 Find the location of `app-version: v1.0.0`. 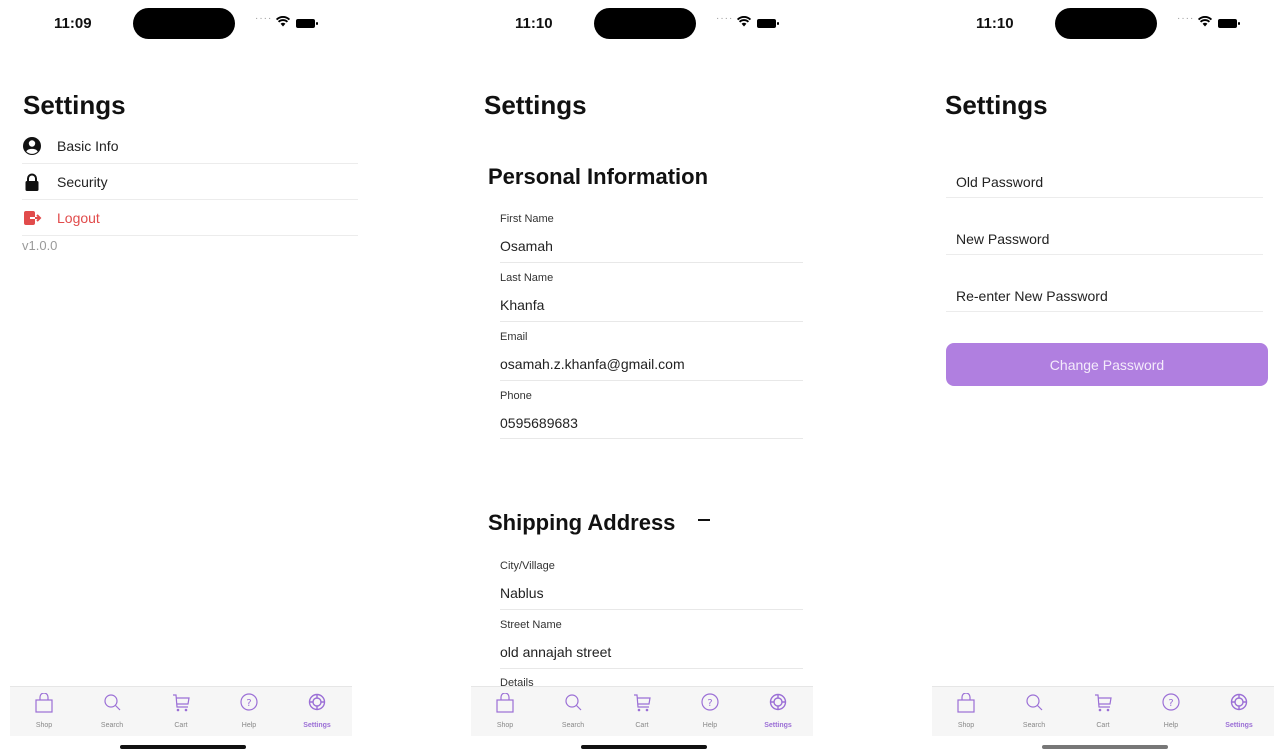

app-version: v1.0.0 is located at coordinates (40, 245).